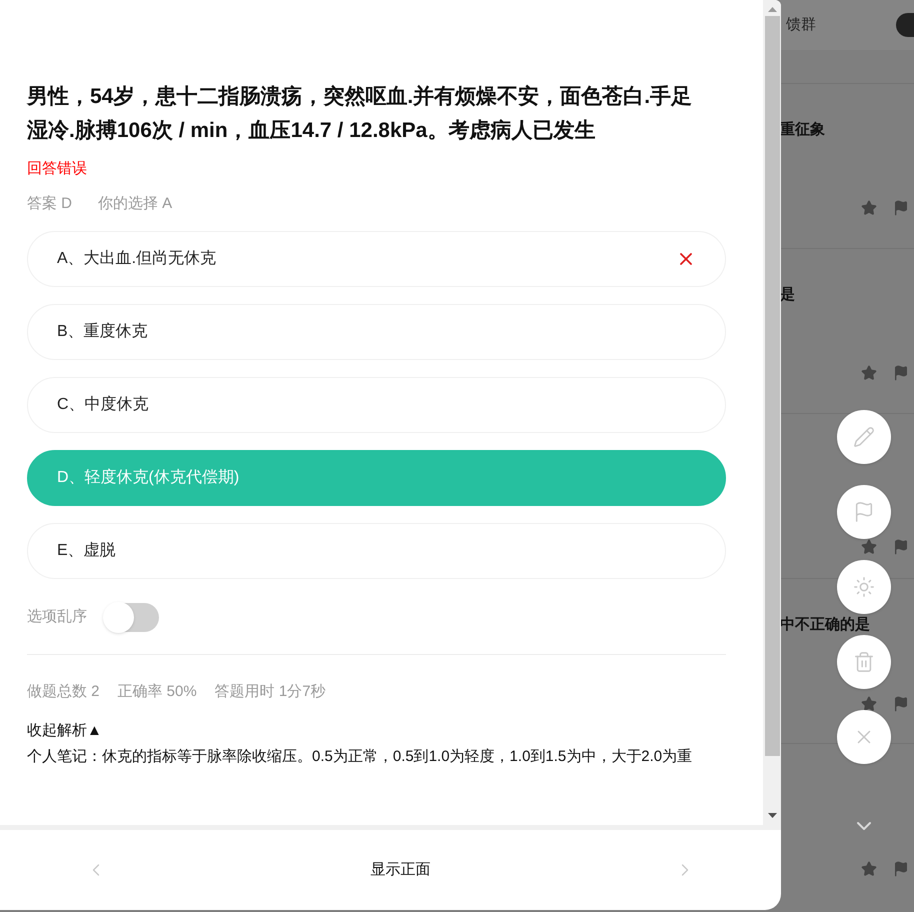  What do you see at coordinates (135, 204) in the screenshot?
I see `your-choice: 你的选择 A` at bounding box center [135, 204].